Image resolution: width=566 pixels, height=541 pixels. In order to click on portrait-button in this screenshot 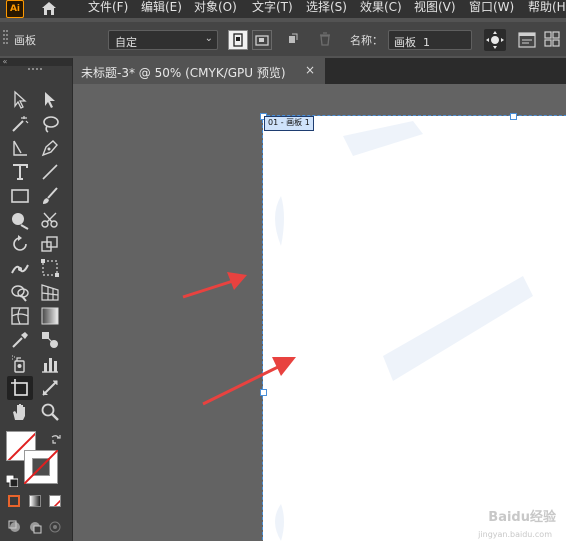, I will do `click(238, 40)`.